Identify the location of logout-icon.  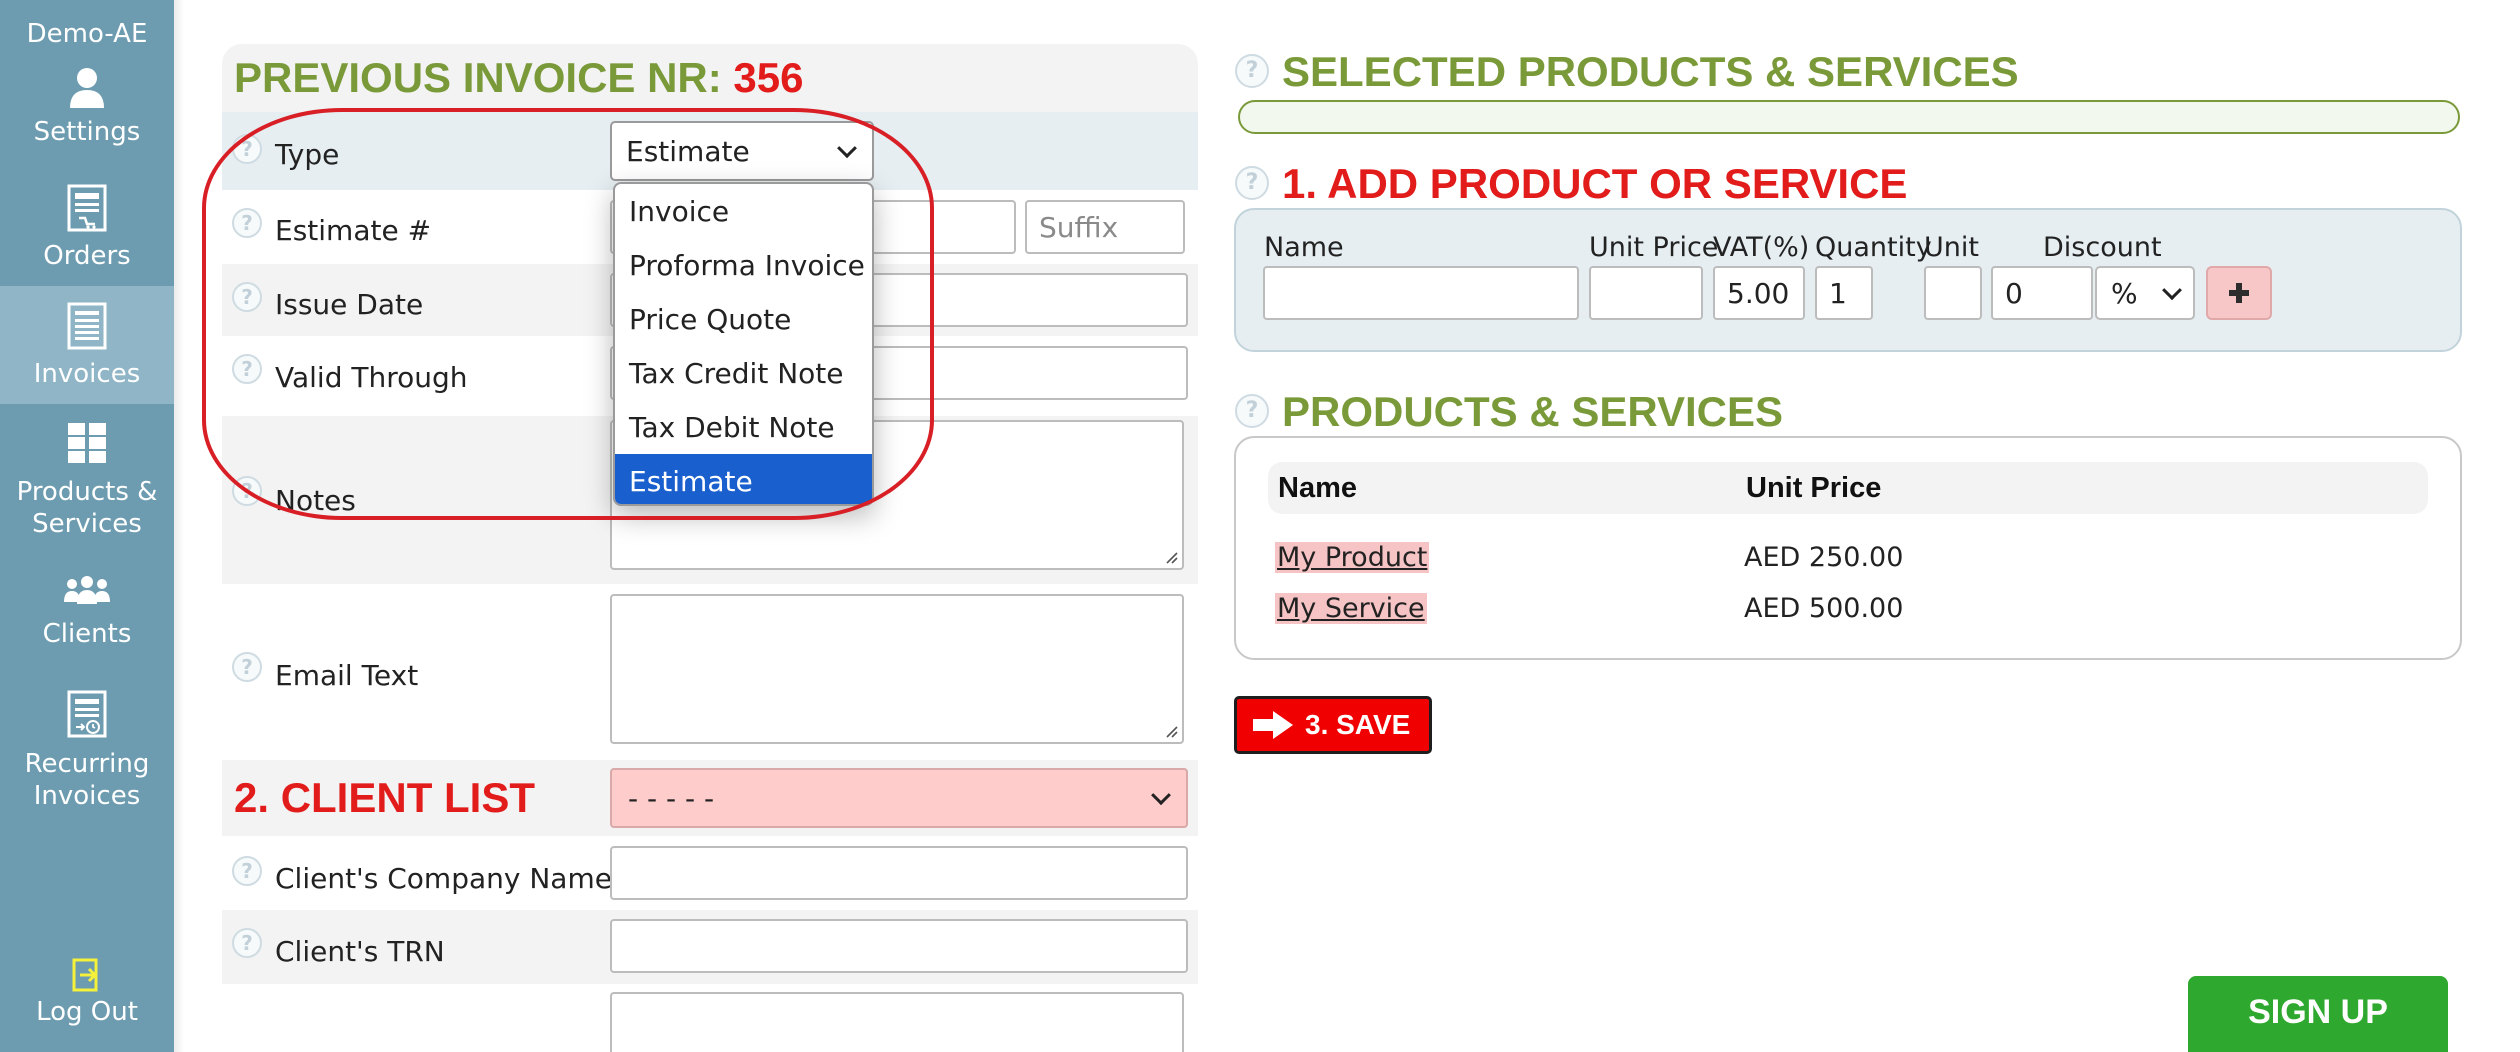
(85, 975).